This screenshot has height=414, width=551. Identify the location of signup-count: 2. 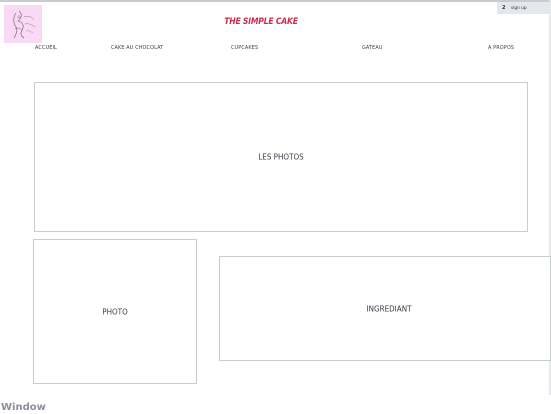
(504, 8).